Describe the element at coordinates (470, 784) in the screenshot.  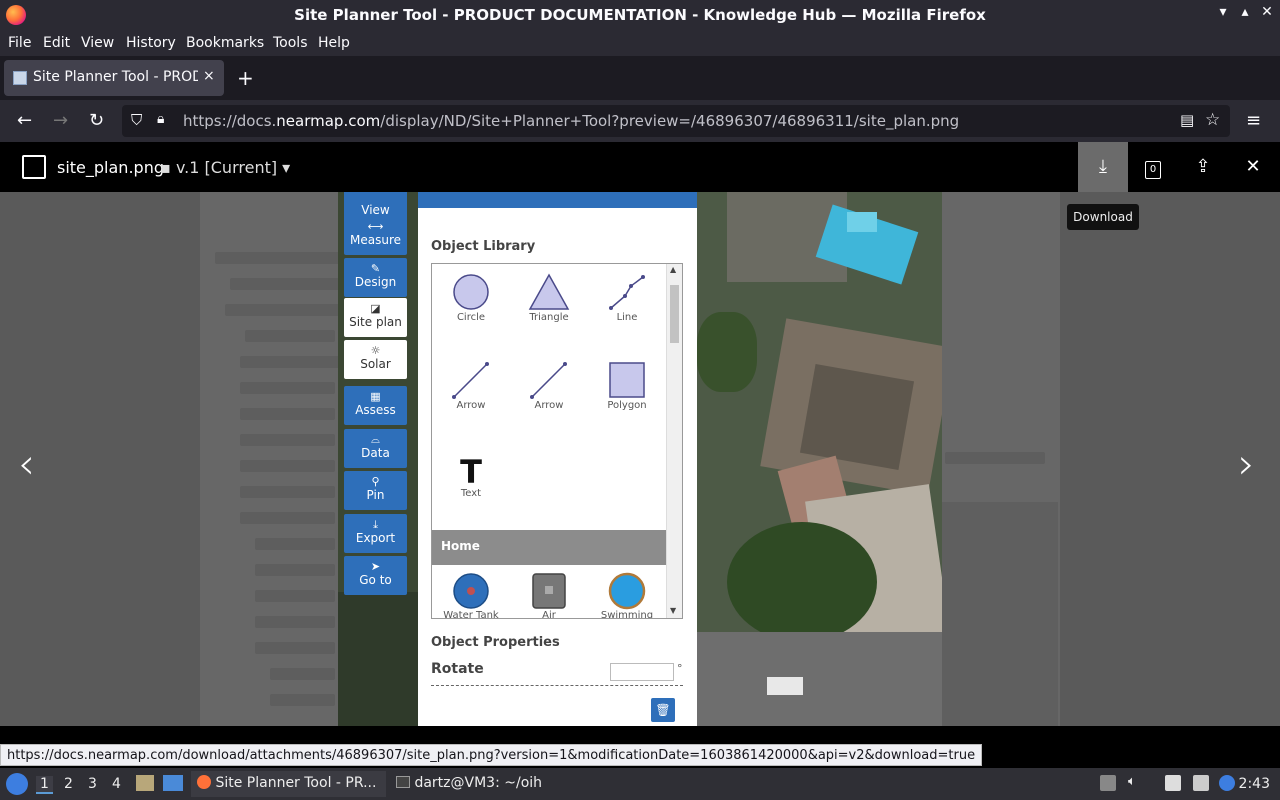
I see `task-terminal: dartz@VM3: ~/oih` at that location.